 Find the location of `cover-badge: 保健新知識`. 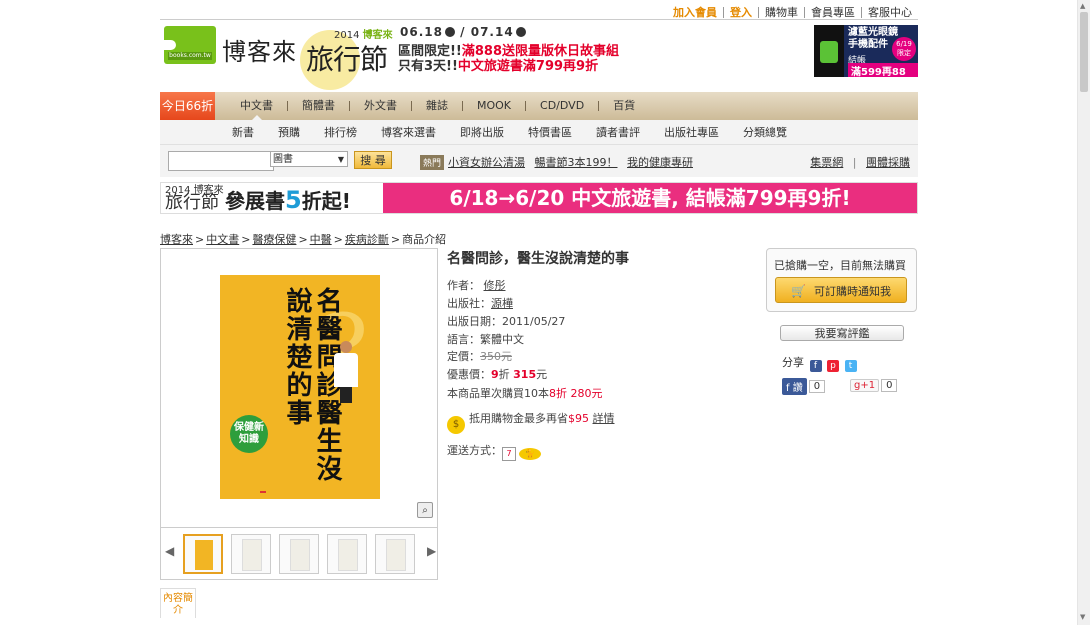

cover-badge: 保健新知識 is located at coordinates (249, 434).